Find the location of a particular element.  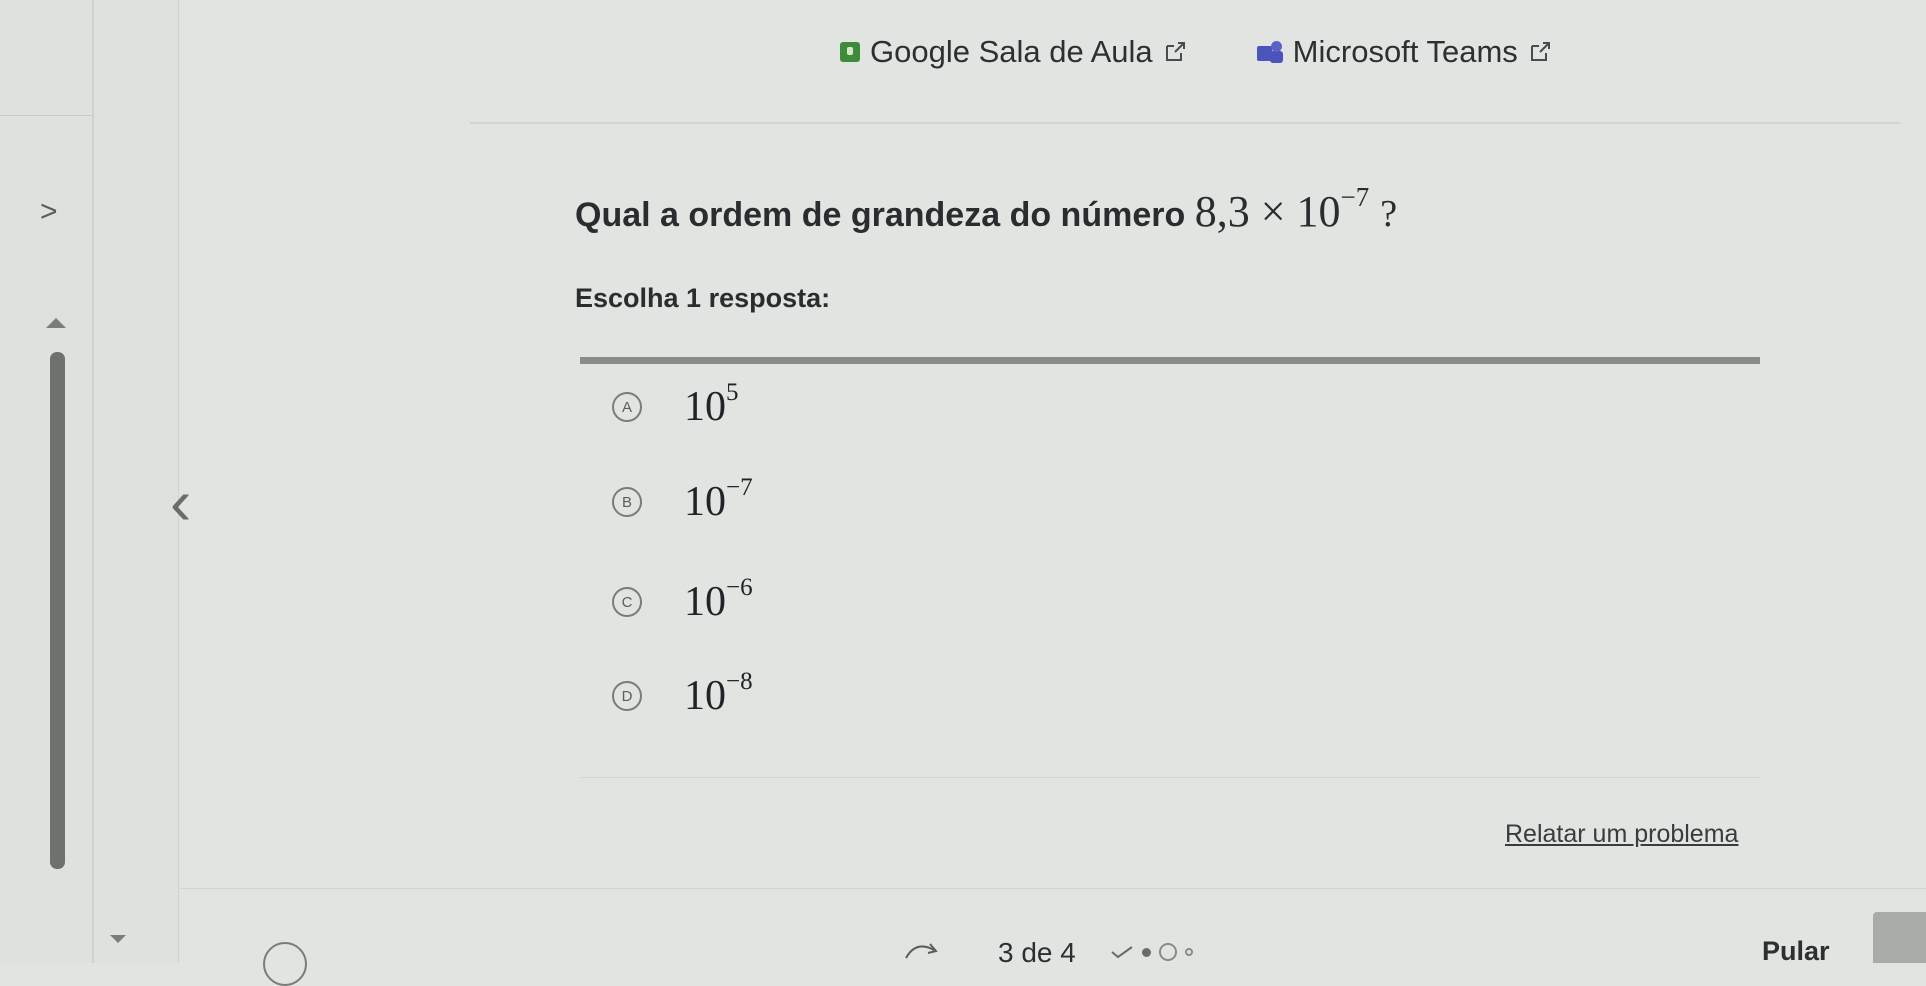

check-icon is located at coordinates (1122, 952).